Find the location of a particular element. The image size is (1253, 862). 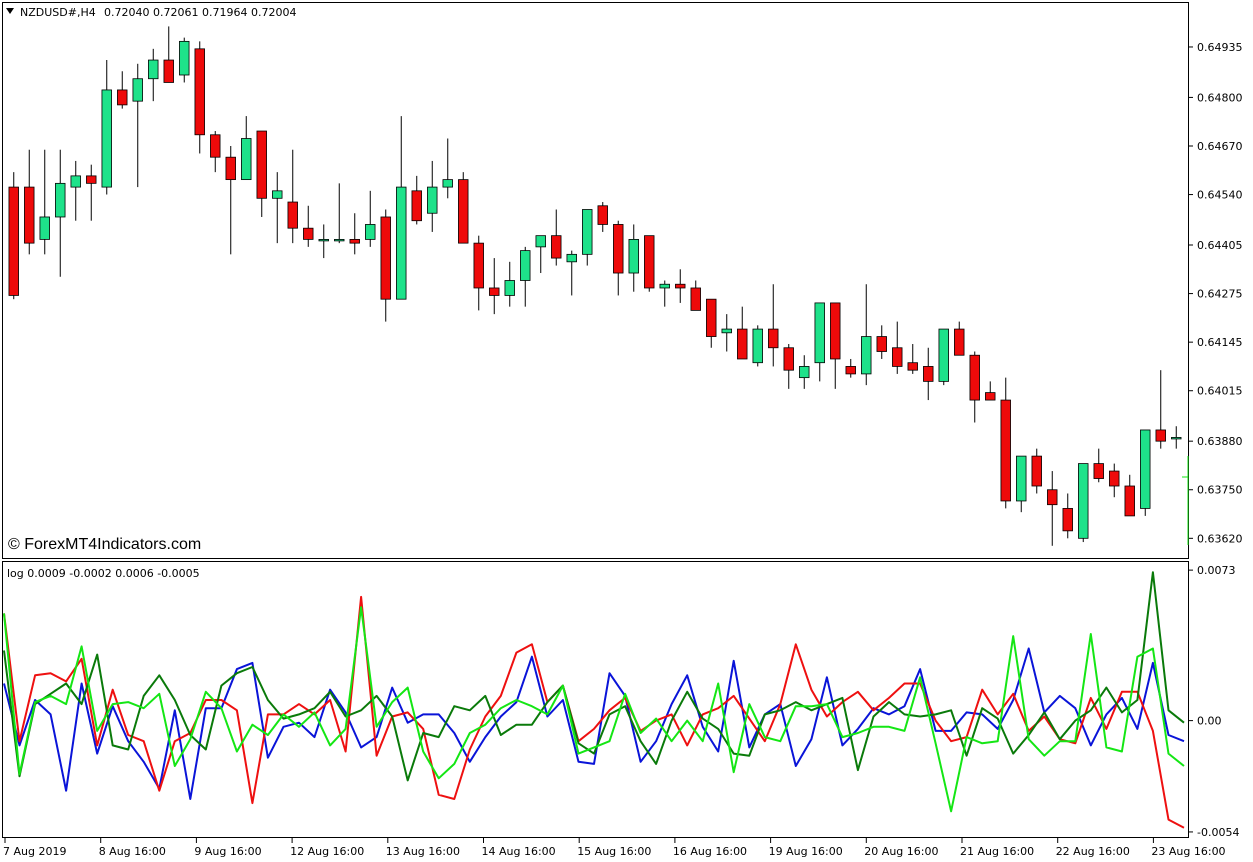

time-tick-label: 13 Aug 16:00 is located at coordinates (423, 851).